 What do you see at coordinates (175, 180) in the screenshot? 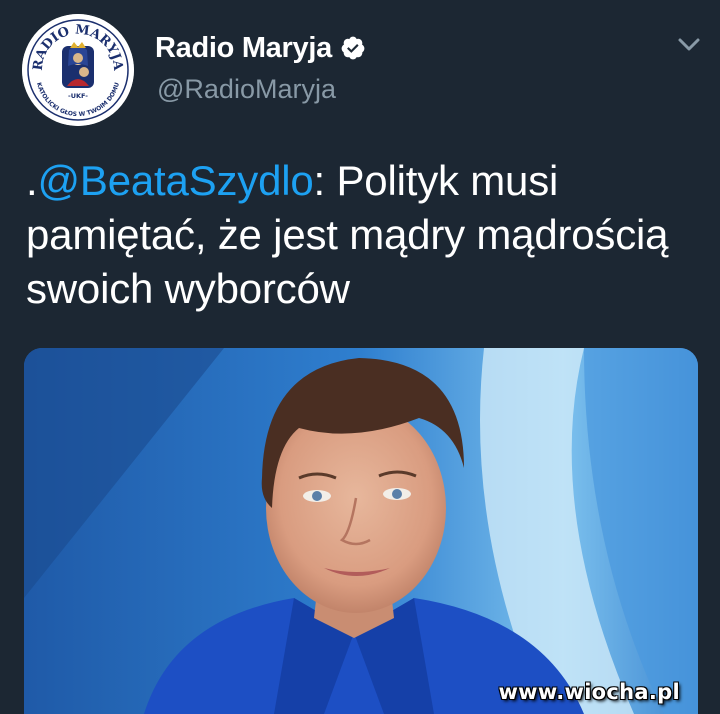
I see `mention-link: @BeataSzydlo` at bounding box center [175, 180].